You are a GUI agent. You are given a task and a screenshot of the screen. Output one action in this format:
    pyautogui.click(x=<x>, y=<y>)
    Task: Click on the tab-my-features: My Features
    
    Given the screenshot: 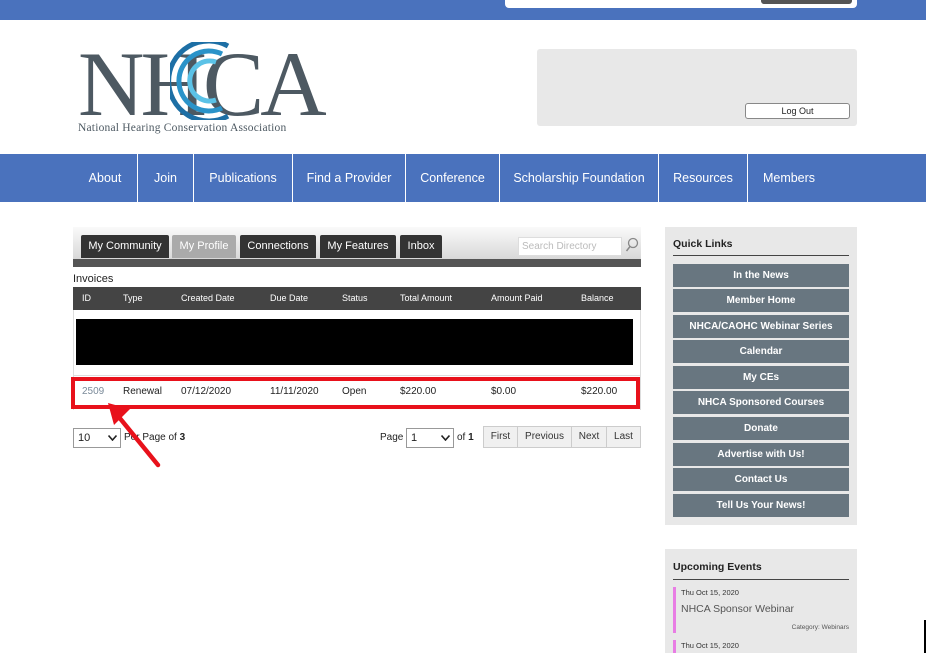 What is the action you would take?
    pyautogui.click(x=358, y=246)
    